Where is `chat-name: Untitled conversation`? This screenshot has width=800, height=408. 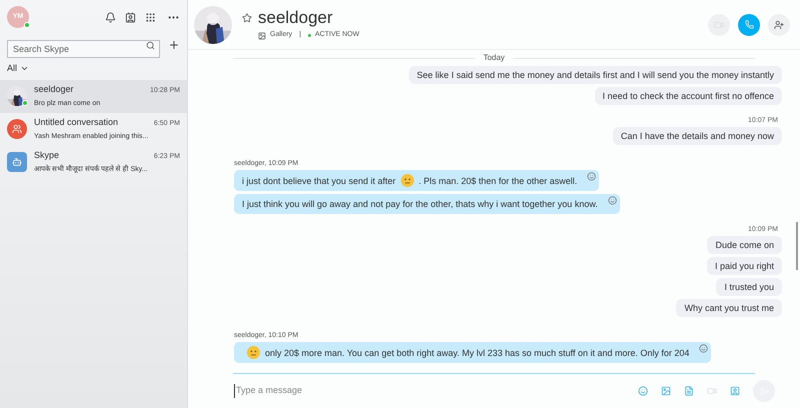 chat-name: Untitled conversation is located at coordinates (76, 122).